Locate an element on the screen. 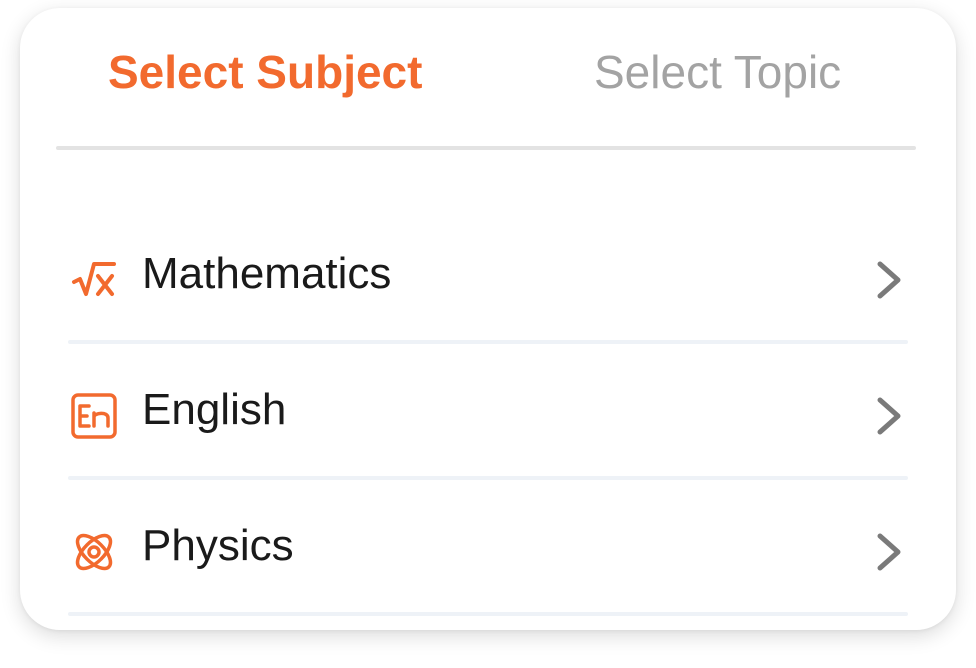  row-divider is located at coordinates (488, 614).